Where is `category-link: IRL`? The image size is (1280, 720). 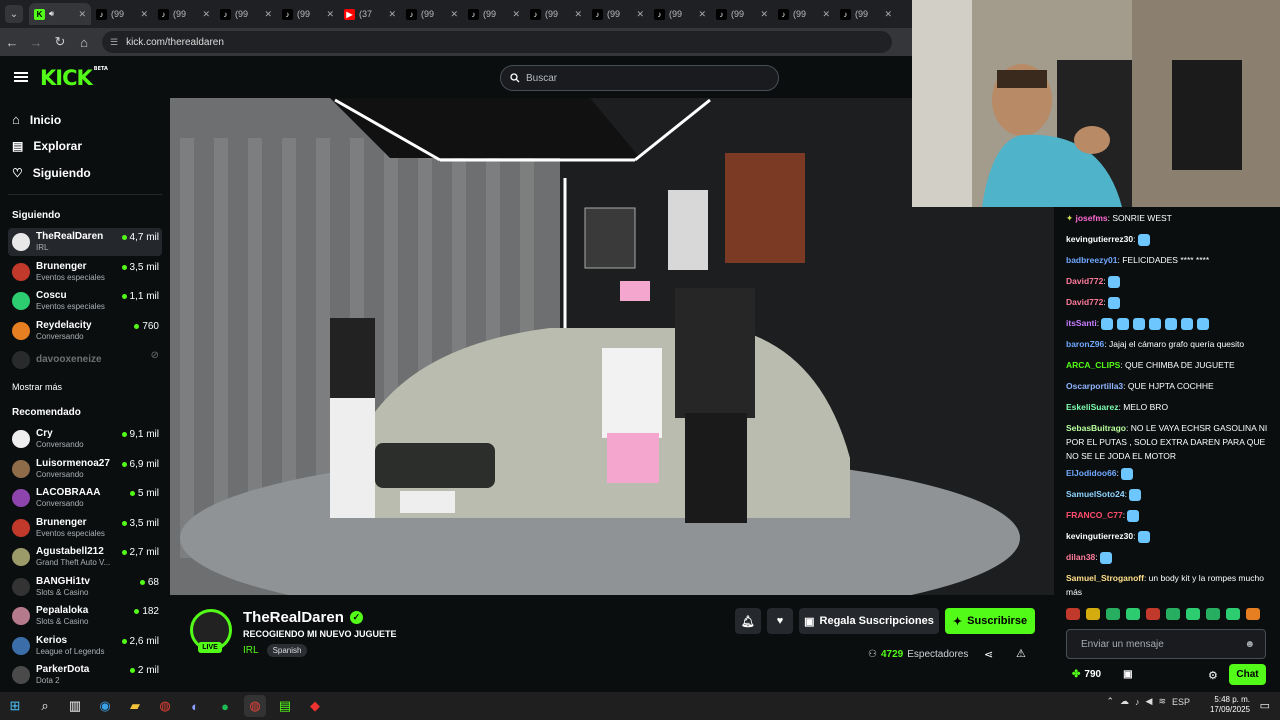
category-link: IRL is located at coordinates (251, 650).